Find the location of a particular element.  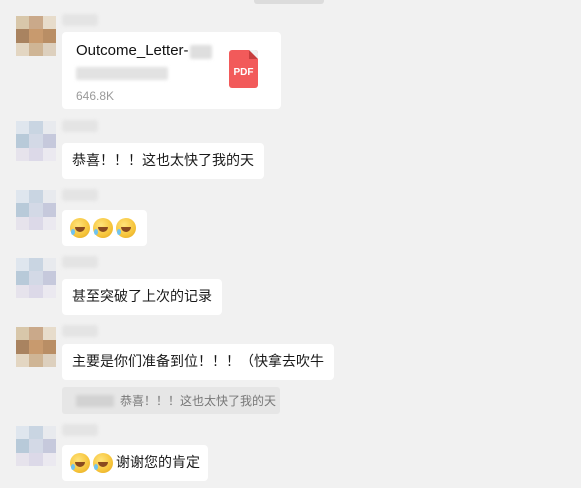

pdf-icon-label: PDF is located at coordinates (243, 72).